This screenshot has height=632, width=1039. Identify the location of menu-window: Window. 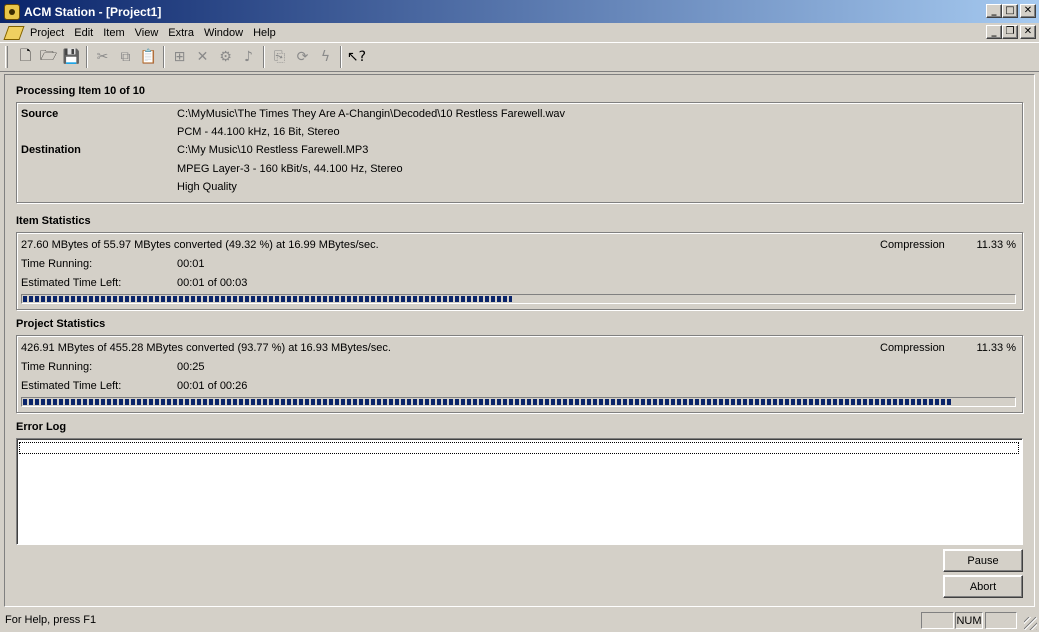
(223, 33).